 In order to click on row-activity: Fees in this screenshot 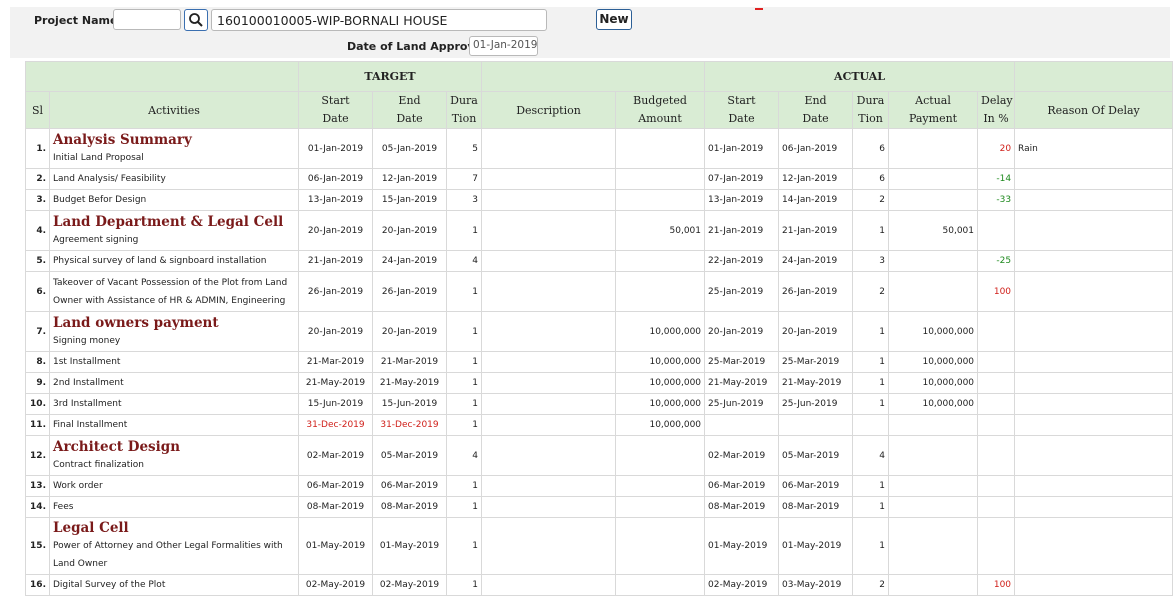, I will do `click(174, 507)`.